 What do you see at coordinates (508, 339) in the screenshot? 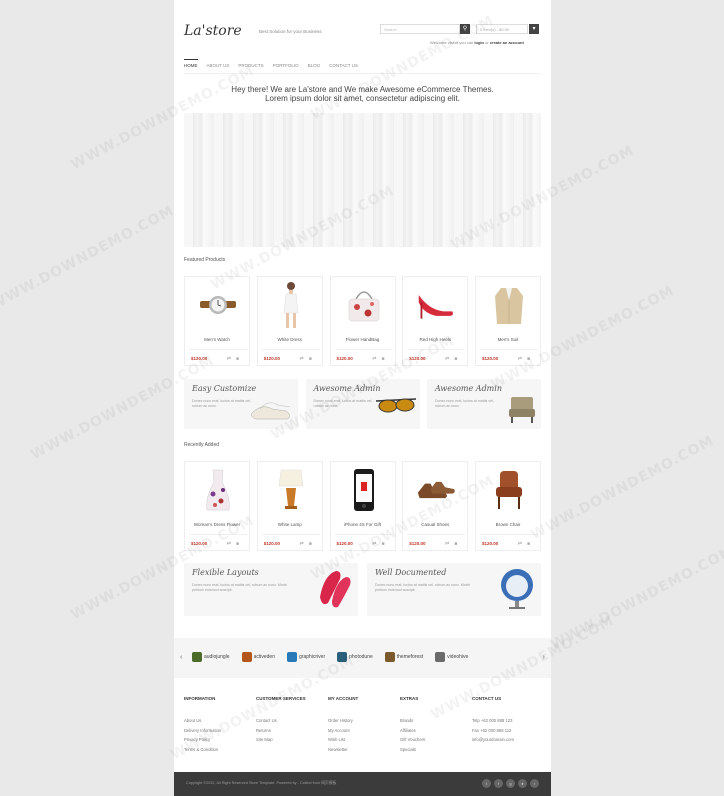
I see `product-name: Men's Suit` at bounding box center [508, 339].